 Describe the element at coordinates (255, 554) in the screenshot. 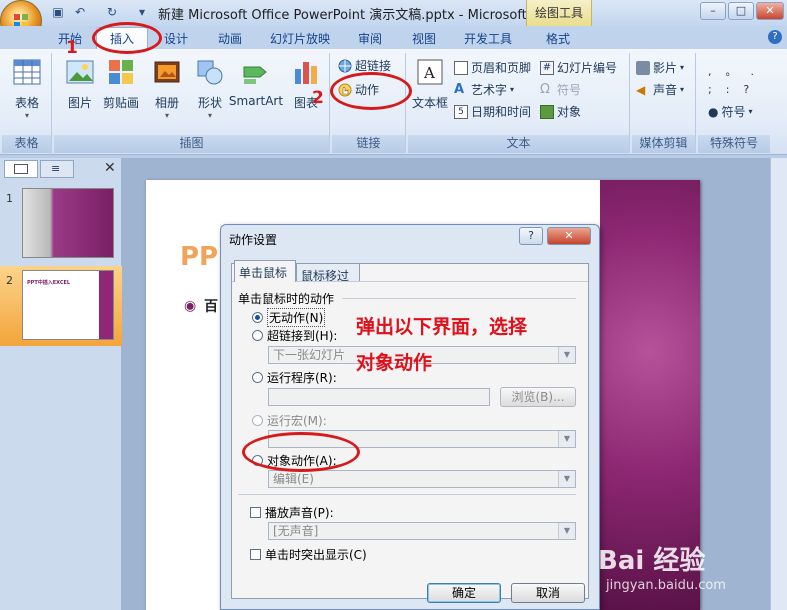

I see `highlight-check` at that location.